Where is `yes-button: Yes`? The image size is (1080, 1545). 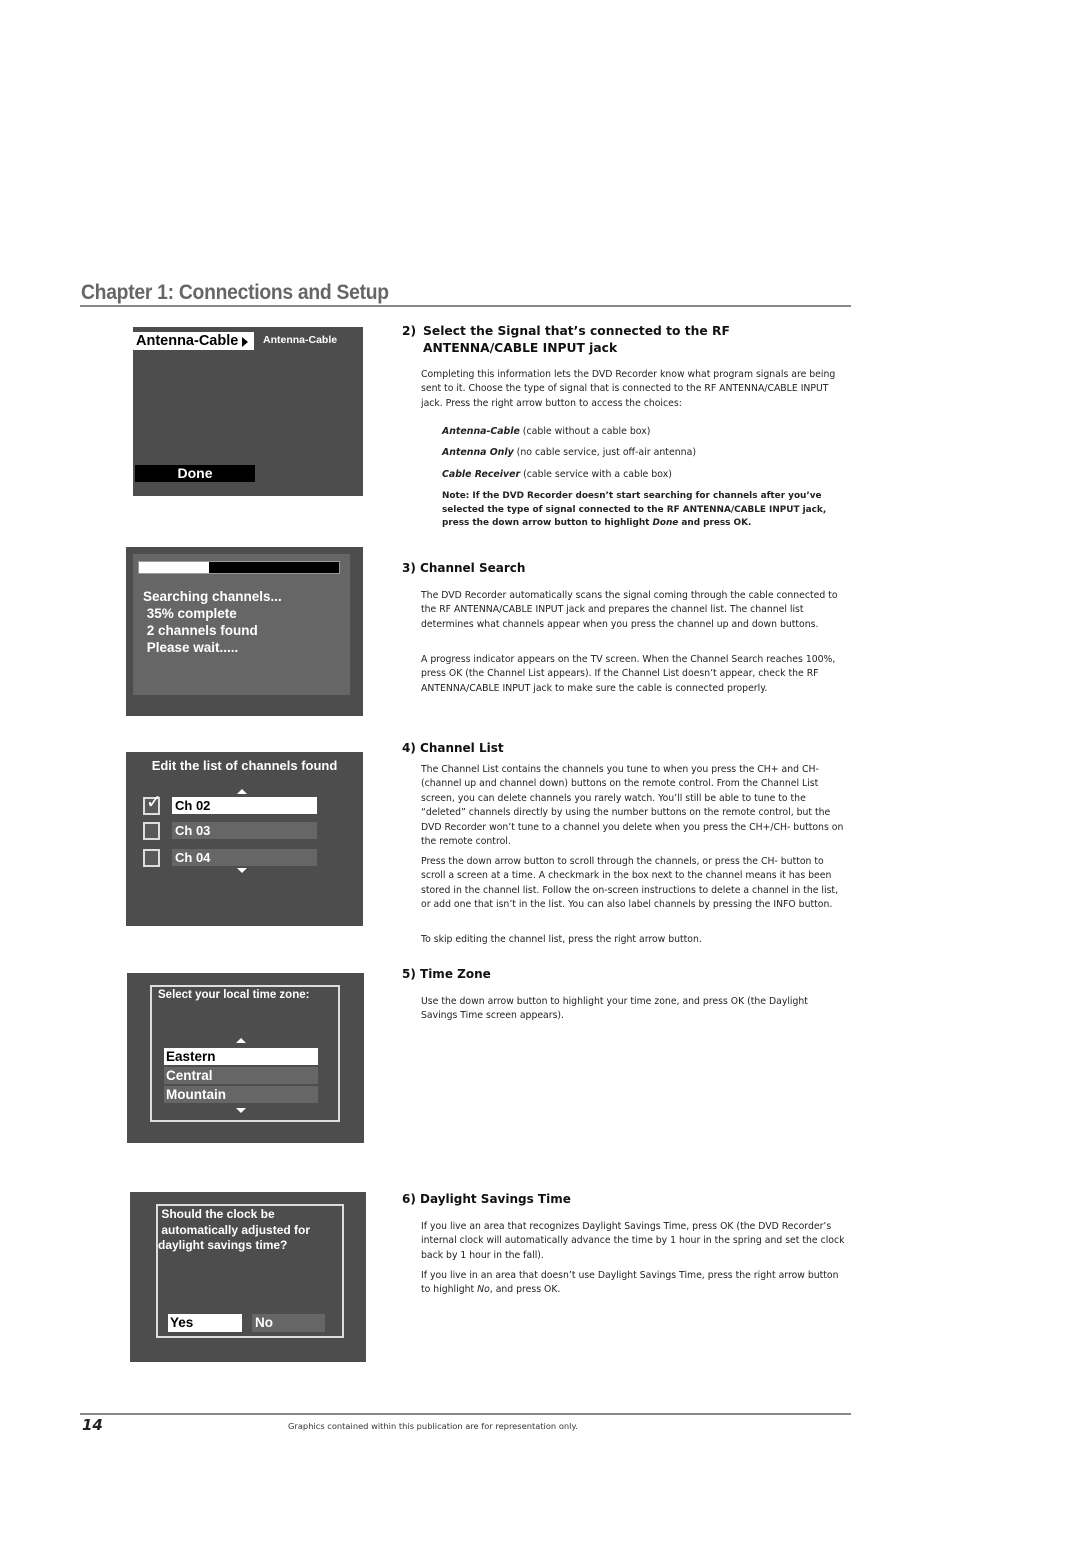 yes-button: Yes is located at coordinates (205, 1323).